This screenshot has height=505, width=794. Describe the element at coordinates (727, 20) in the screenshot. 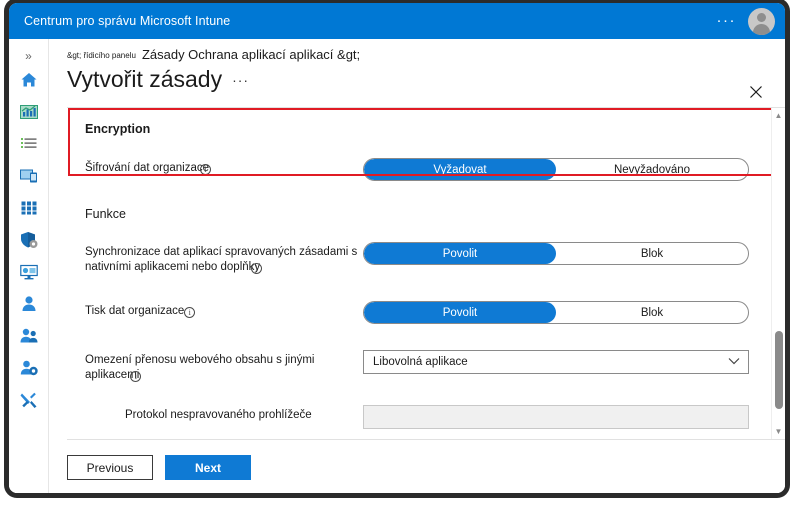

I see `more-options-icon: ···` at that location.